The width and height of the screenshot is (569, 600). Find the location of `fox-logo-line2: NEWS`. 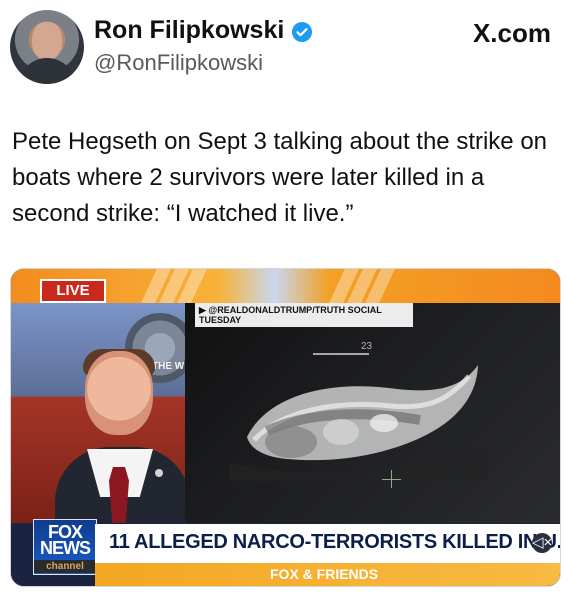

fox-logo-line2: NEWS is located at coordinates (65, 548).